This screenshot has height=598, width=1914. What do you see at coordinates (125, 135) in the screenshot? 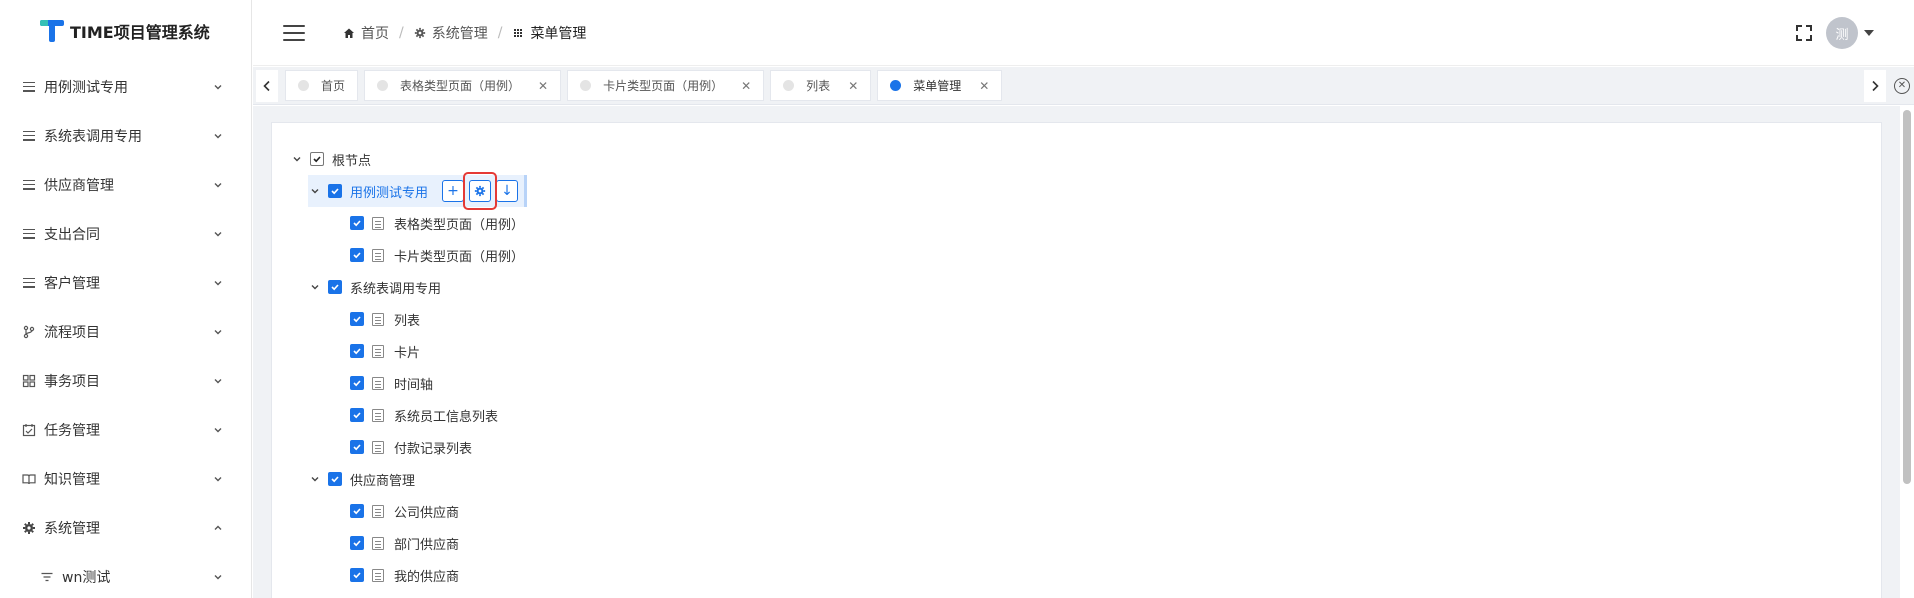
I see `sidebar-item-system-table: 系统表调用专用` at bounding box center [125, 135].